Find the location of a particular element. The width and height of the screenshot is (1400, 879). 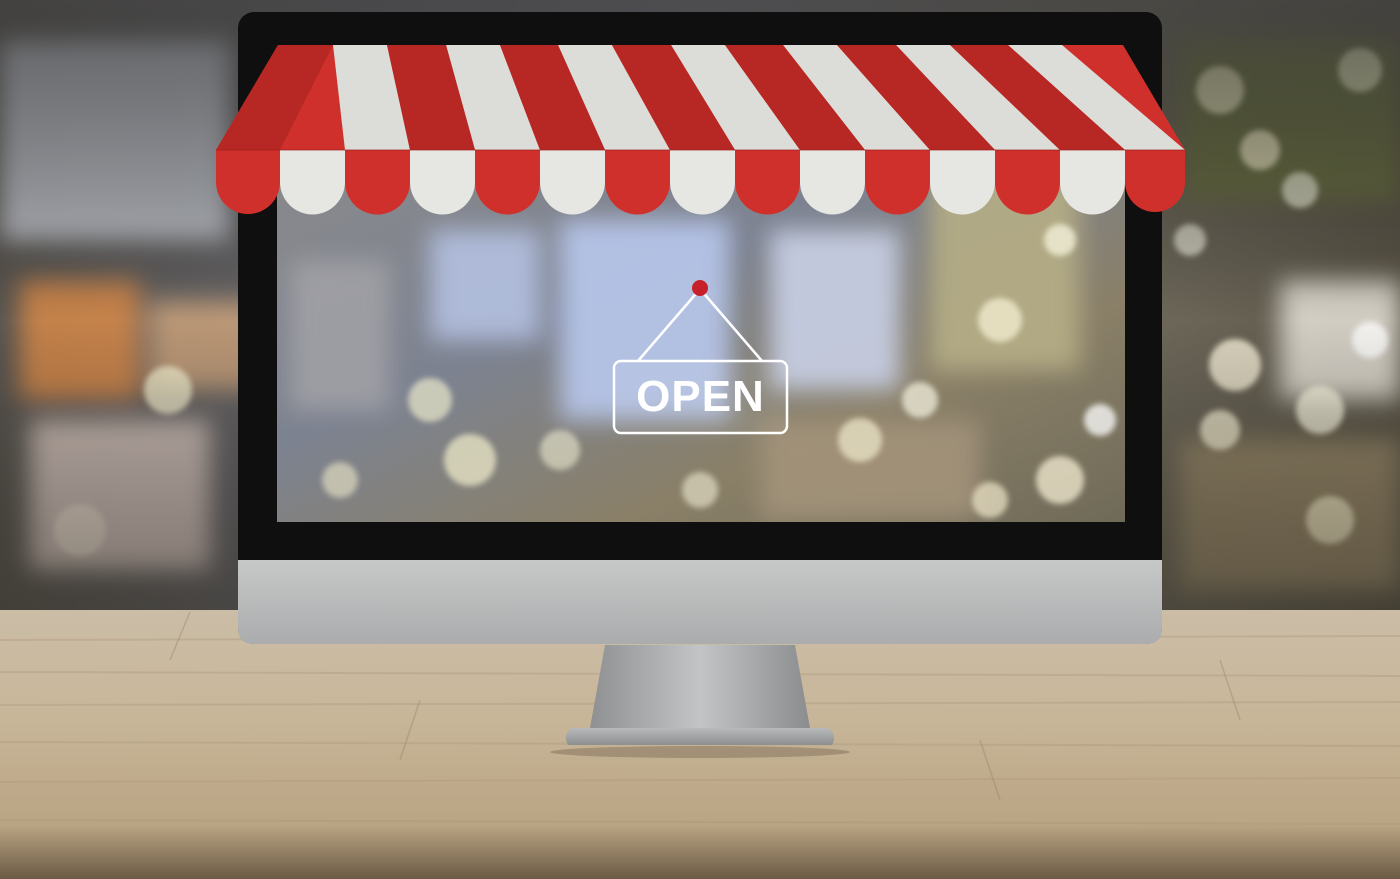

striped-awning is located at coordinates (700, 130).